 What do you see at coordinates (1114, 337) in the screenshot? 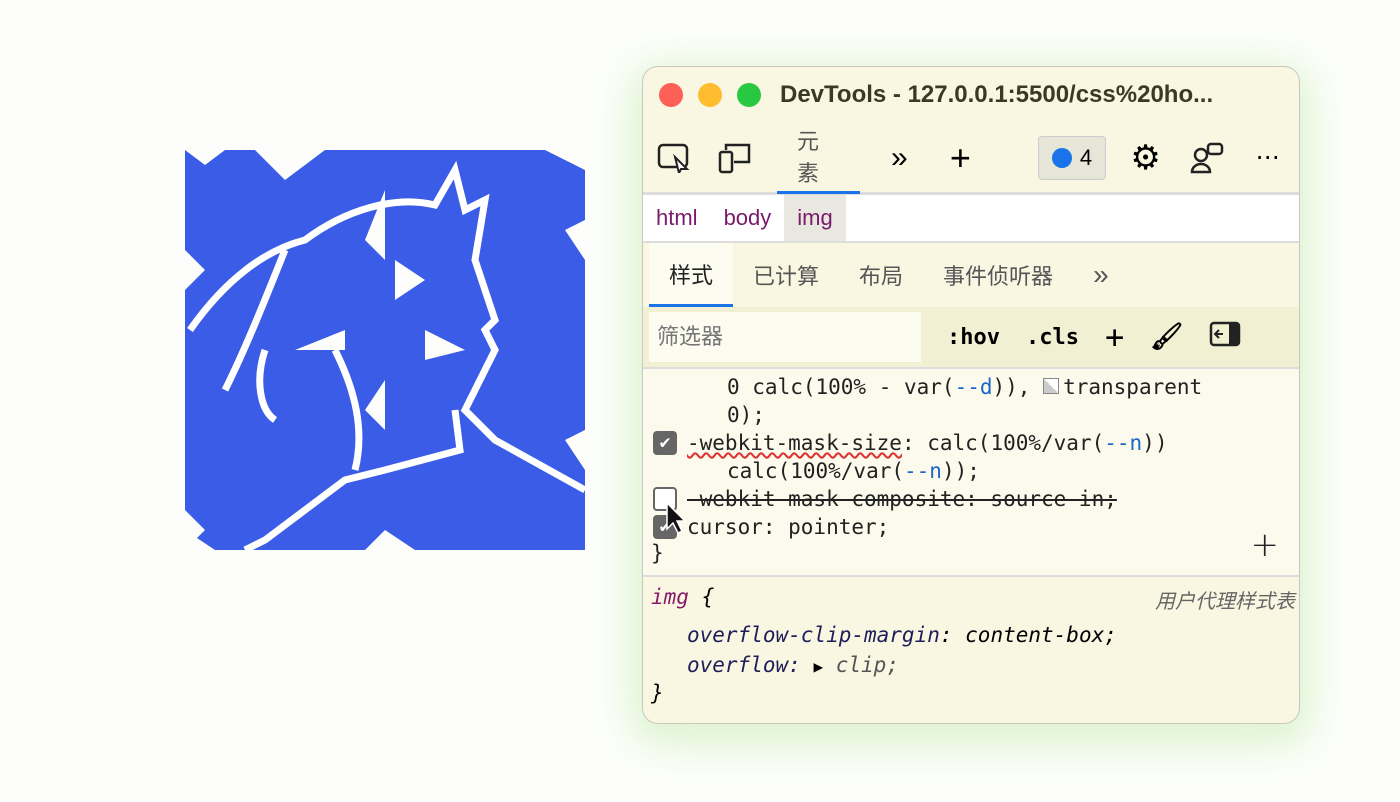
I see `new-rule-icon: +` at bounding box center [1114, 337].